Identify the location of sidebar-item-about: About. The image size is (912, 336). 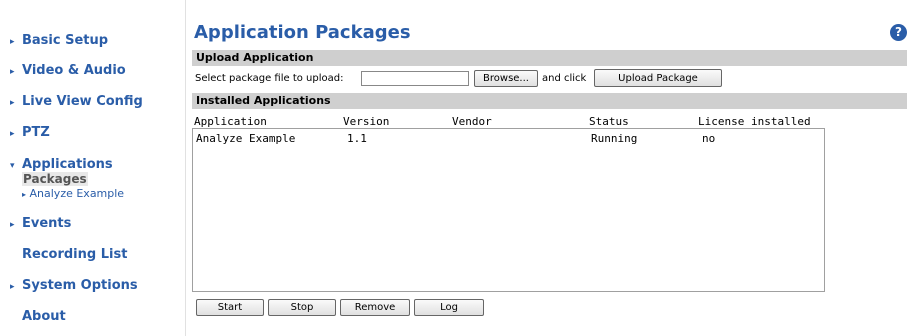
(44, 316).